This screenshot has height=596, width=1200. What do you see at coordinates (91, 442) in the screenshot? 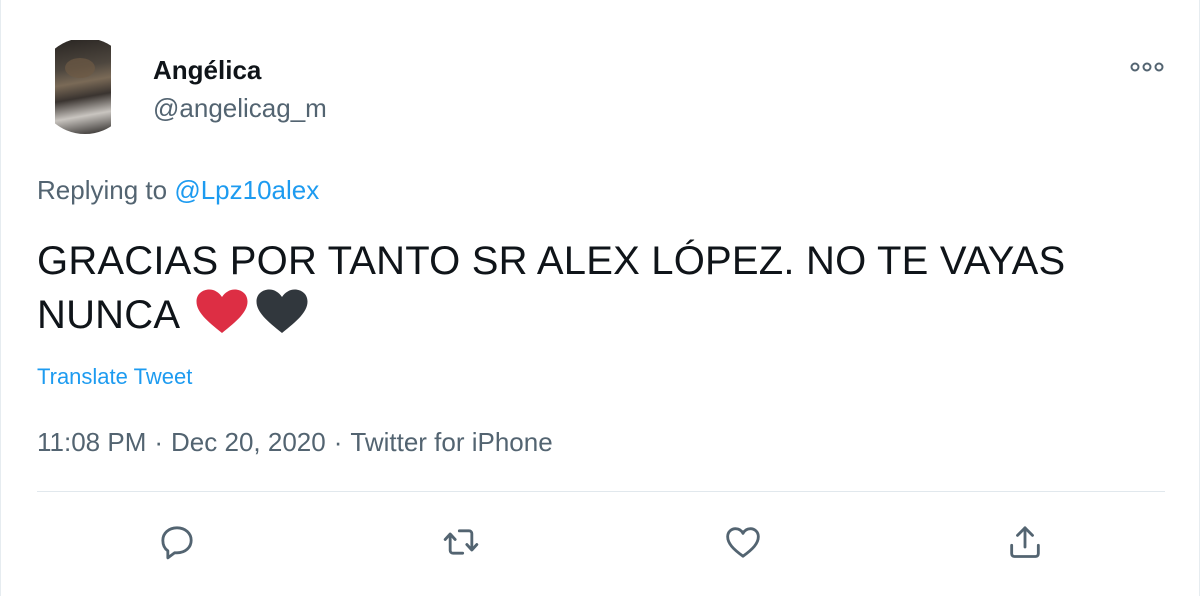
I see `tweet-time: 11:08 PM` at bounding box center [91, 442].